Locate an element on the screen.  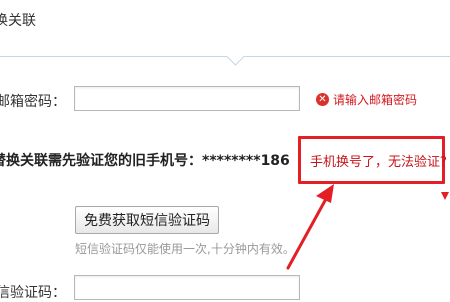
phone-changed-link: 手机换号了，无法验证？ is located at coordinates (380, 160).